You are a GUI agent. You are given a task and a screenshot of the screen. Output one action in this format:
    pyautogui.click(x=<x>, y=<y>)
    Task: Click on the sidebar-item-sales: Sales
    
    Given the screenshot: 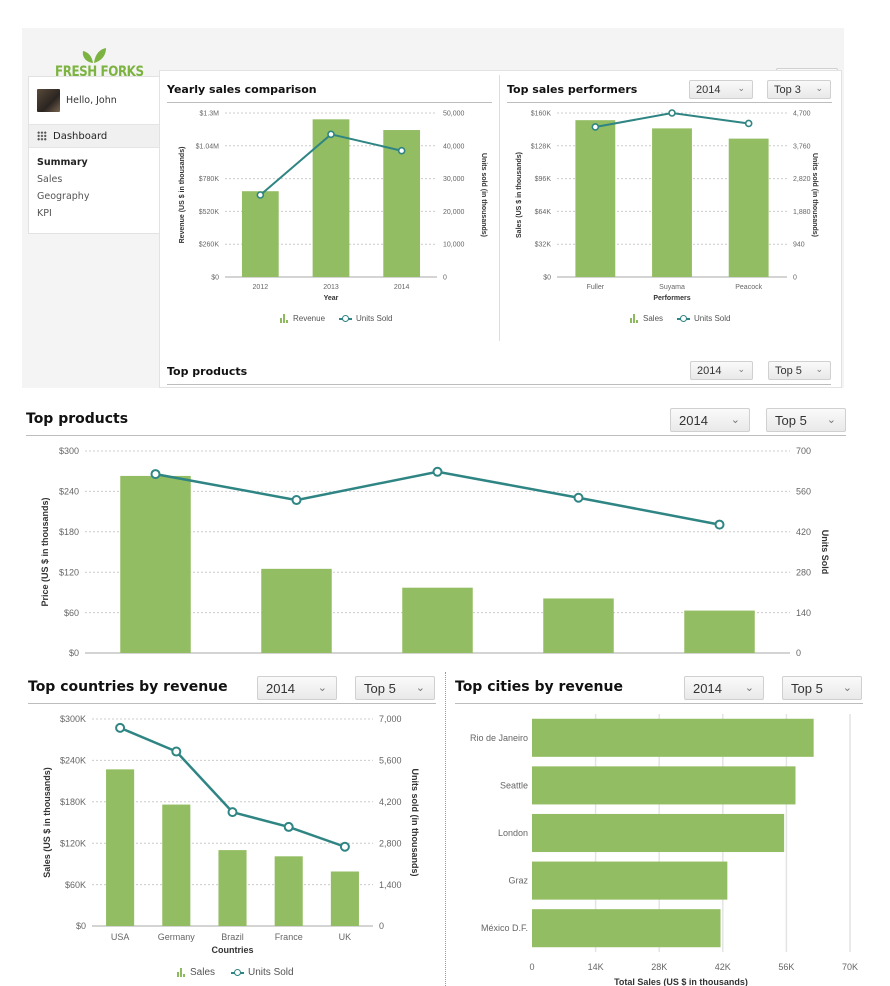 What is the action you would take?
    pyautogui.click(x=94, y=180)
    